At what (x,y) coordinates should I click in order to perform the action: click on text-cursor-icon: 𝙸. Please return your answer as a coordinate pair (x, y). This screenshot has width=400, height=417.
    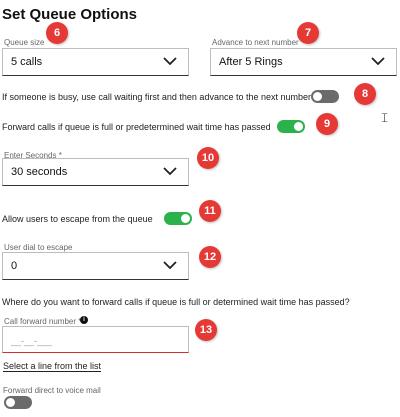
    Looking at the image, I should click on (385, 117).